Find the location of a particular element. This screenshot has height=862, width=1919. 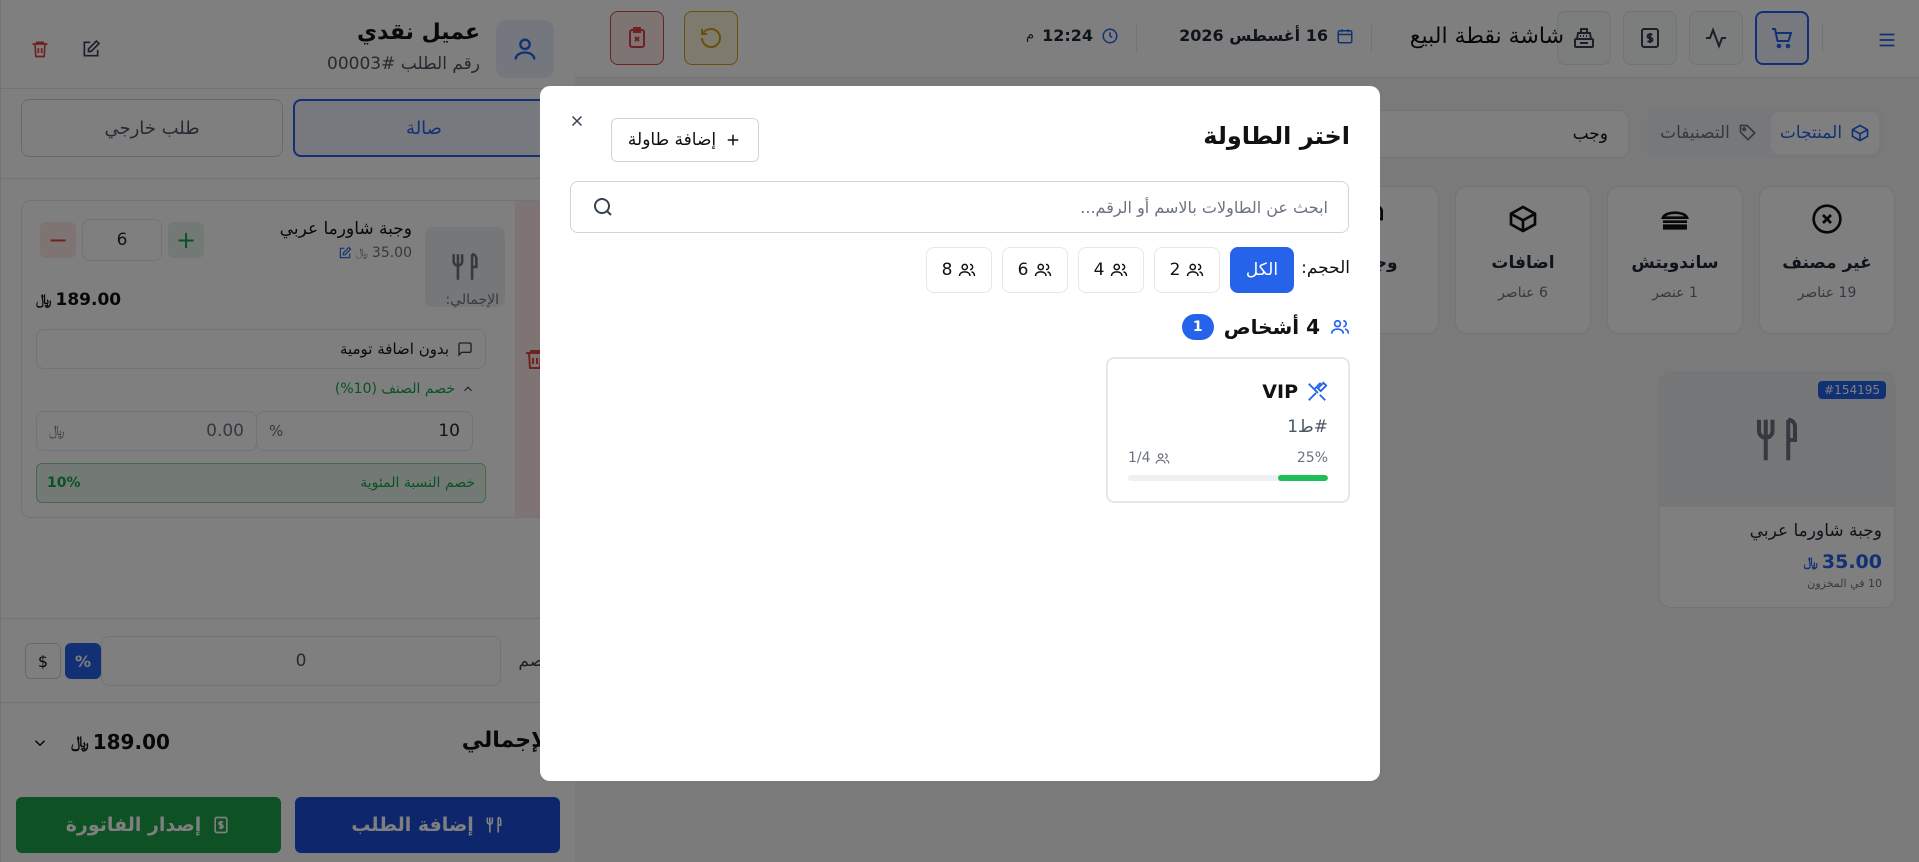

close-icon is located at coordinates (577, 121).